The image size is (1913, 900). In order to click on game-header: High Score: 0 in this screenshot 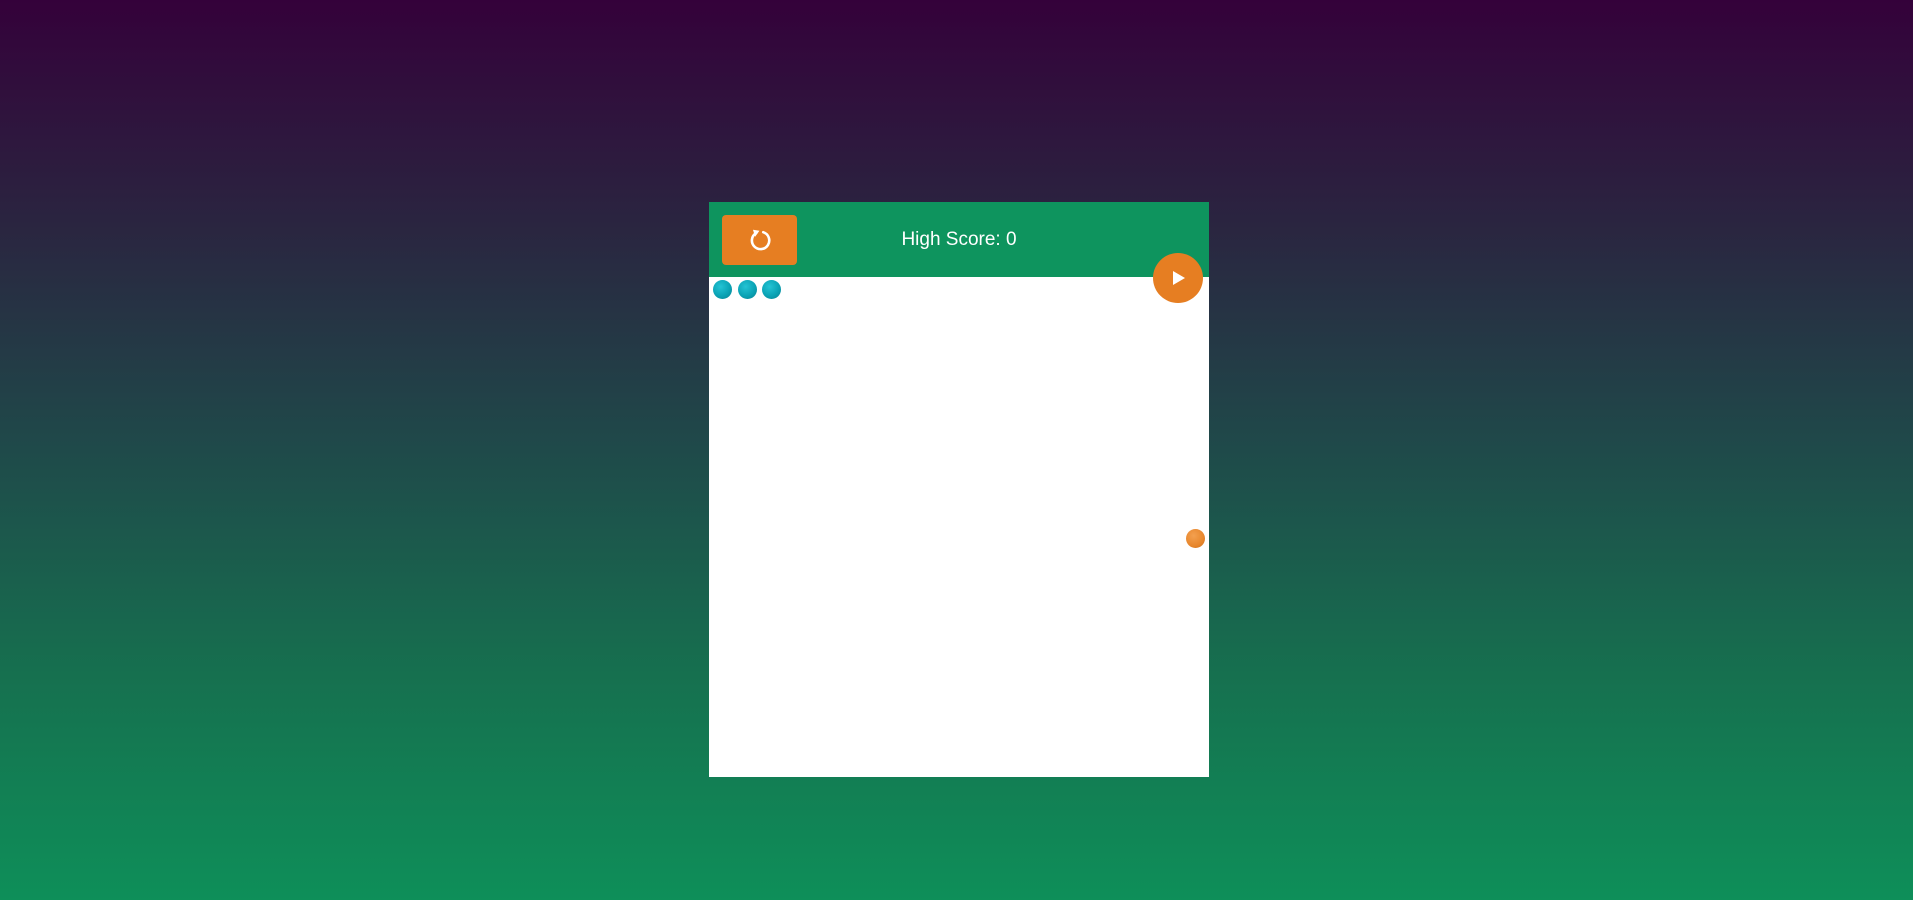, I will do `click(959, 239)`.